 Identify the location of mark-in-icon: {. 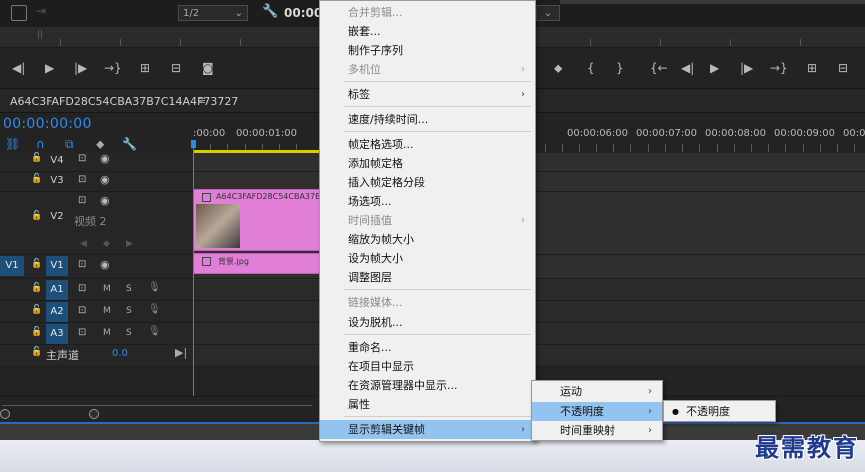
(591, 68).